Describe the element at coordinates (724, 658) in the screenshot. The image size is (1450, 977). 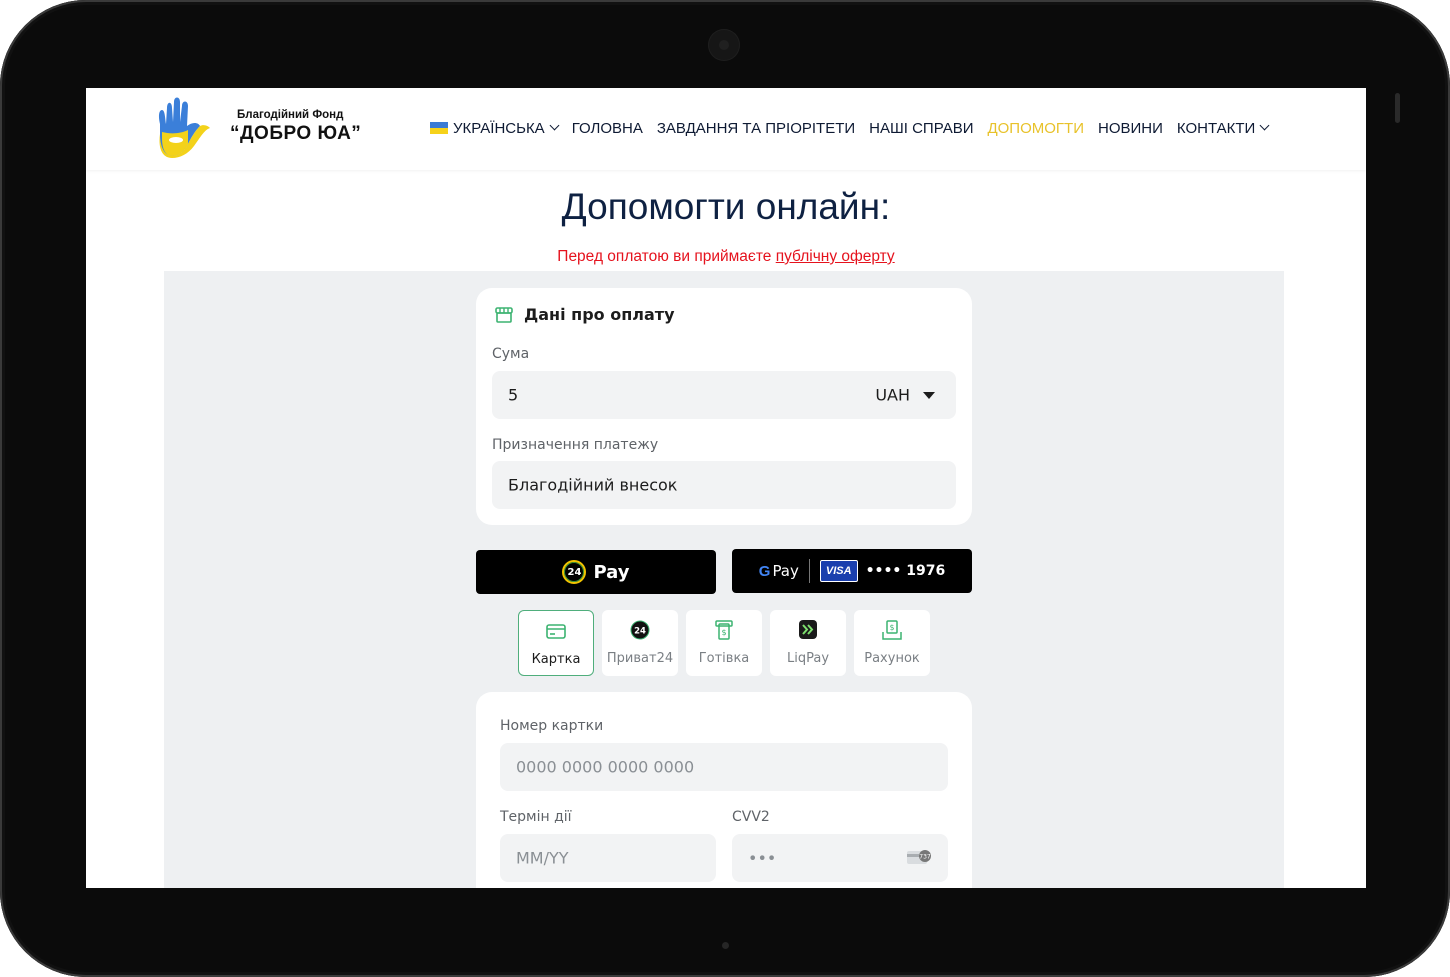
I see `method-label: Готівка` at that location.